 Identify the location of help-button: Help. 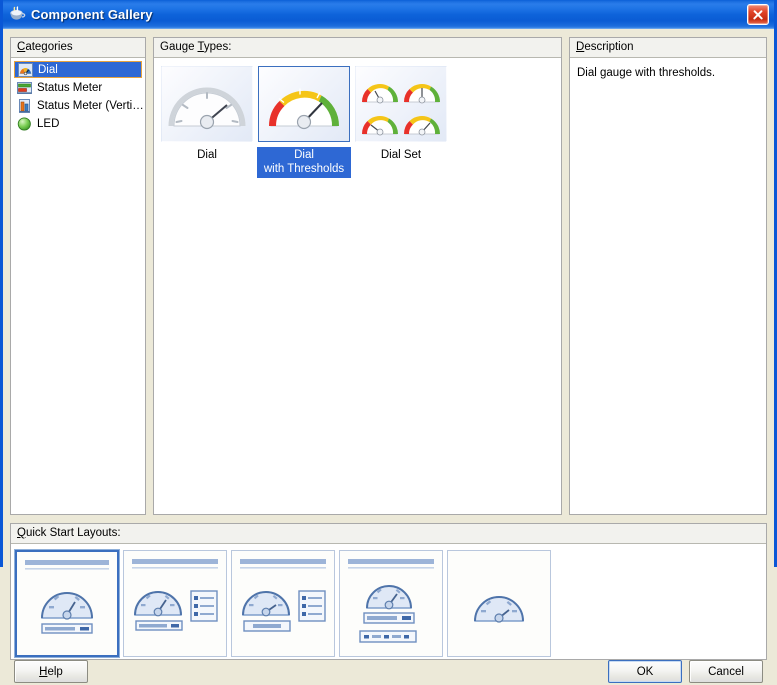
(51, 671).